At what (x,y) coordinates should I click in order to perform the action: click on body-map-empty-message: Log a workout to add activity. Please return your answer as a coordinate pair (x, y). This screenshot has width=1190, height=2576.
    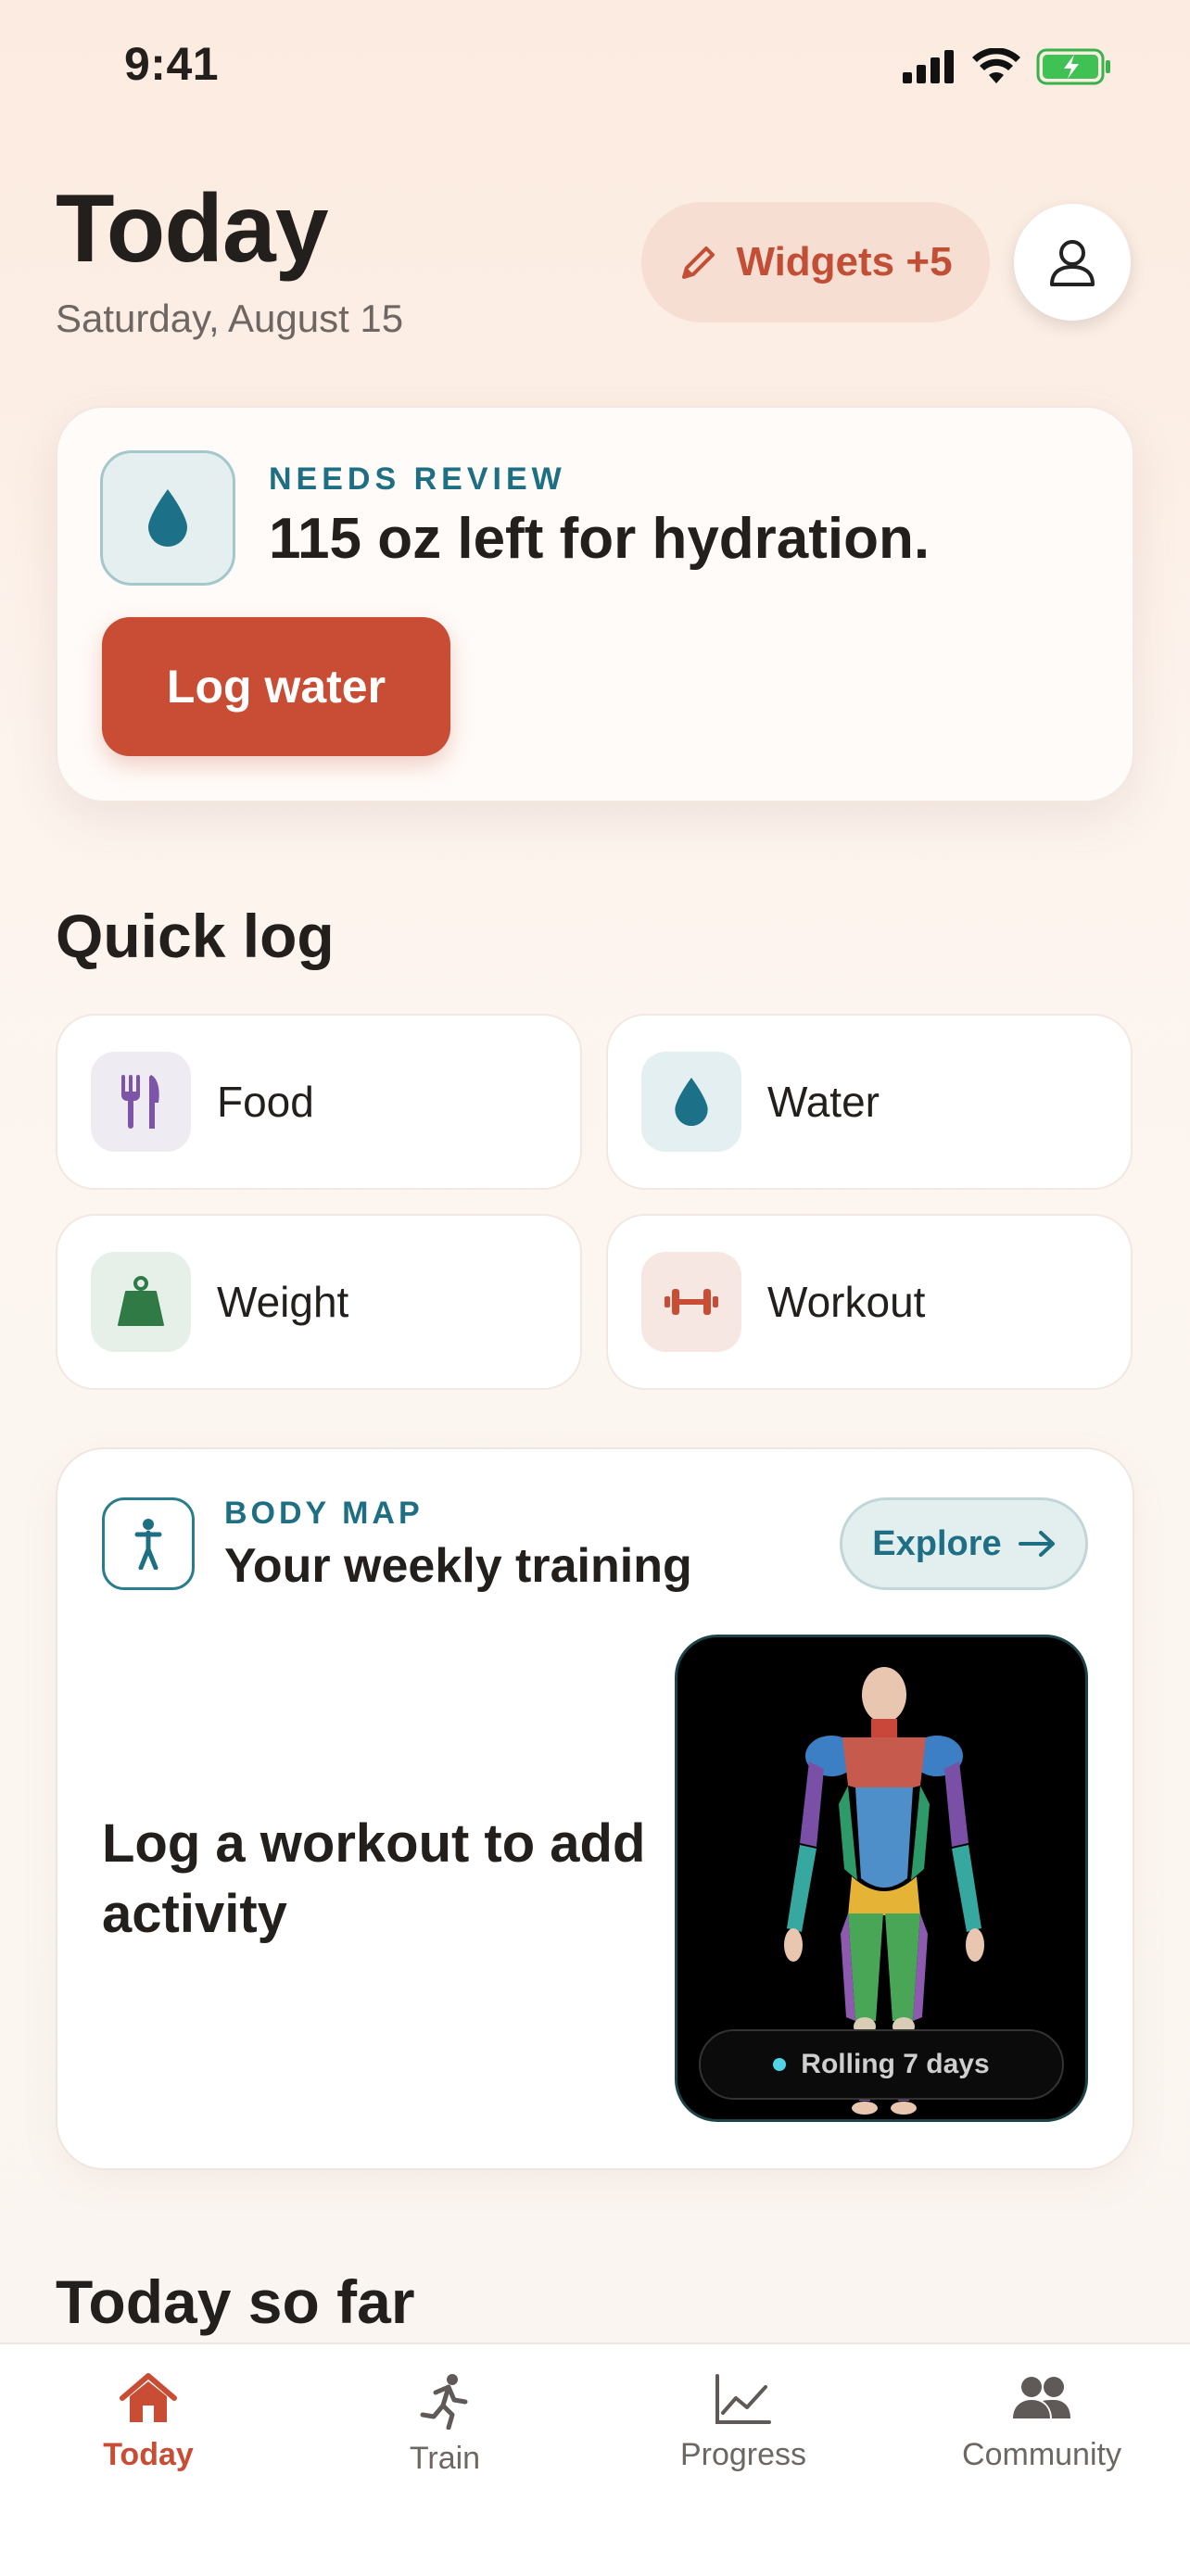
    Looking at the image, I should click on (374, 1878).